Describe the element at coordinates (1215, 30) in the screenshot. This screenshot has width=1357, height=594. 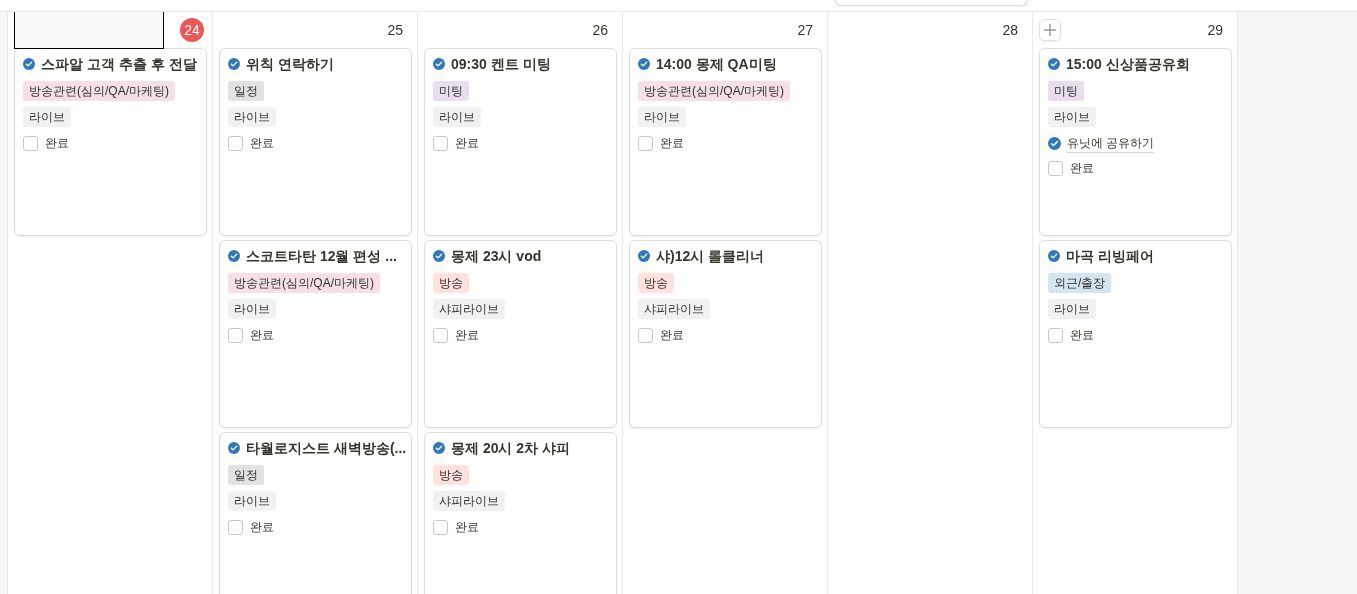
I see `date-number: 29` at that location.